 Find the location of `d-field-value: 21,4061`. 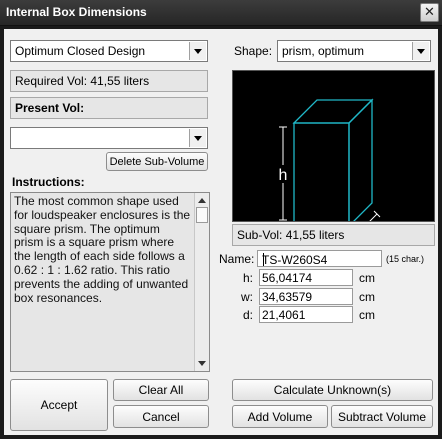

d-field-value: 21,4061 is located at coordinates (284, 315).